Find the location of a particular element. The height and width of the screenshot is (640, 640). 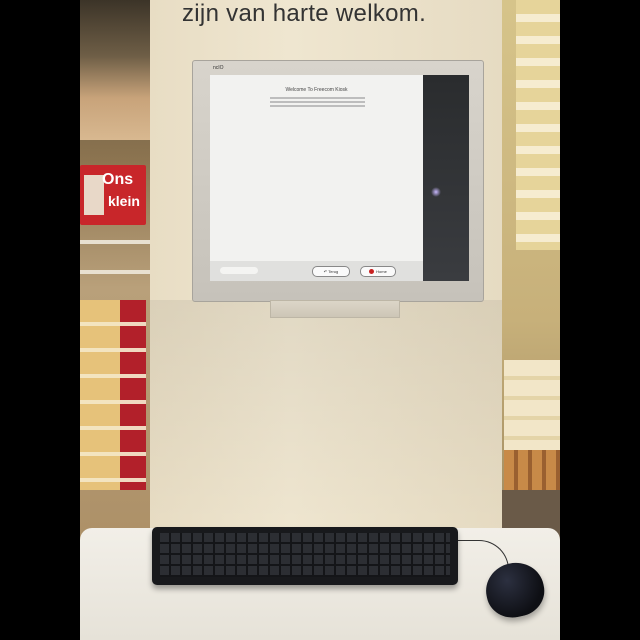

monitor-mount is located at coordinates (335, 309).